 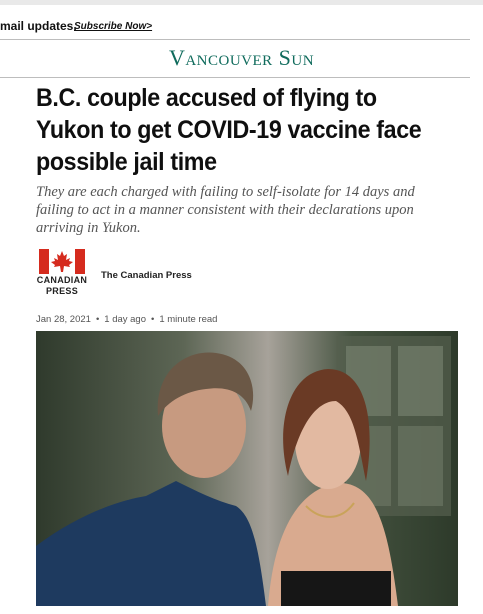 What do you see at coordinates (113, 26) in the screenshot?
I see `subscribe-link: Subscribe Now>` at bounding box center [113, 26].